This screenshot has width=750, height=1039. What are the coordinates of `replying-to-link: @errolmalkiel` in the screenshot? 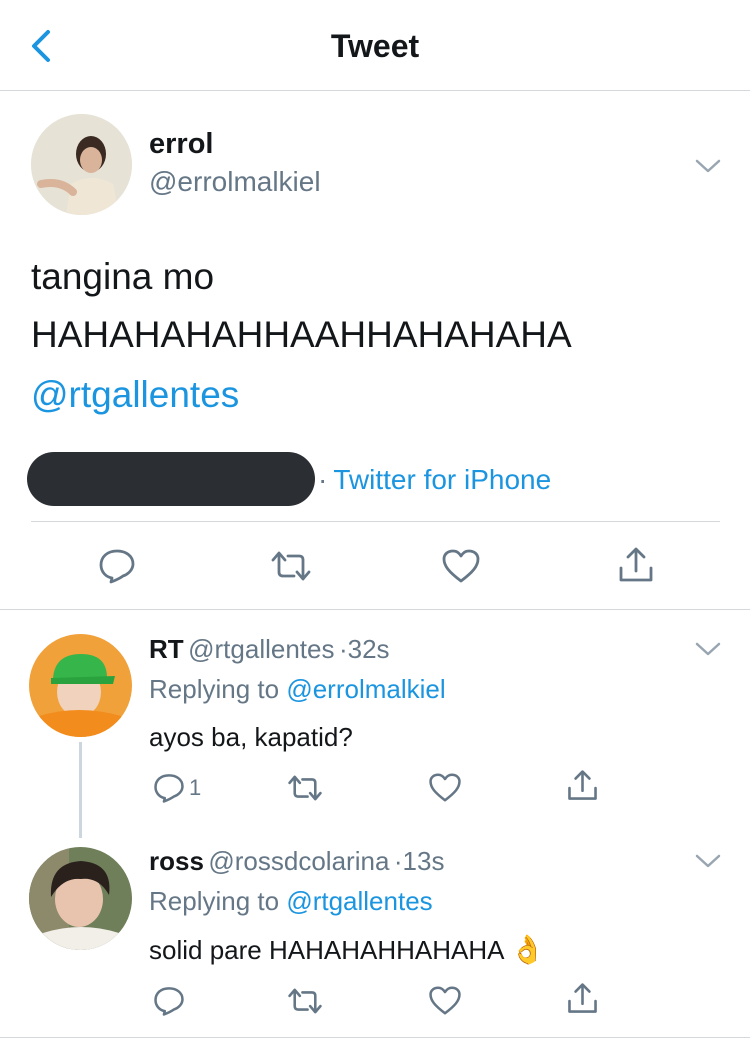 It's located at (365, 689).